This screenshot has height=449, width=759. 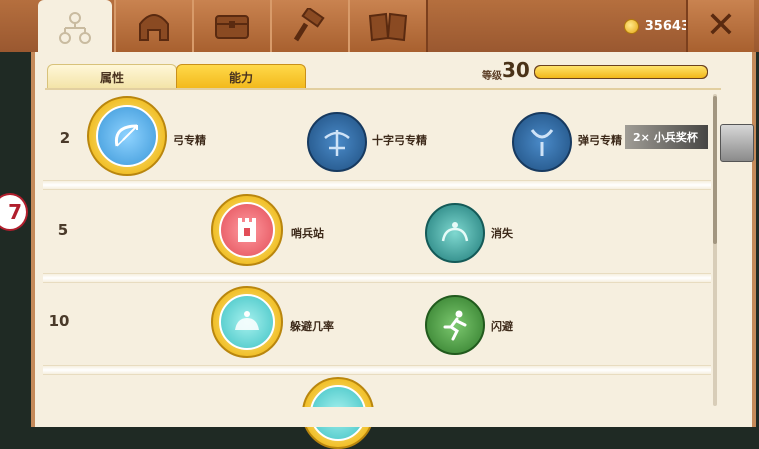 I want to click on tower-icon, so click(x=247, y=230).